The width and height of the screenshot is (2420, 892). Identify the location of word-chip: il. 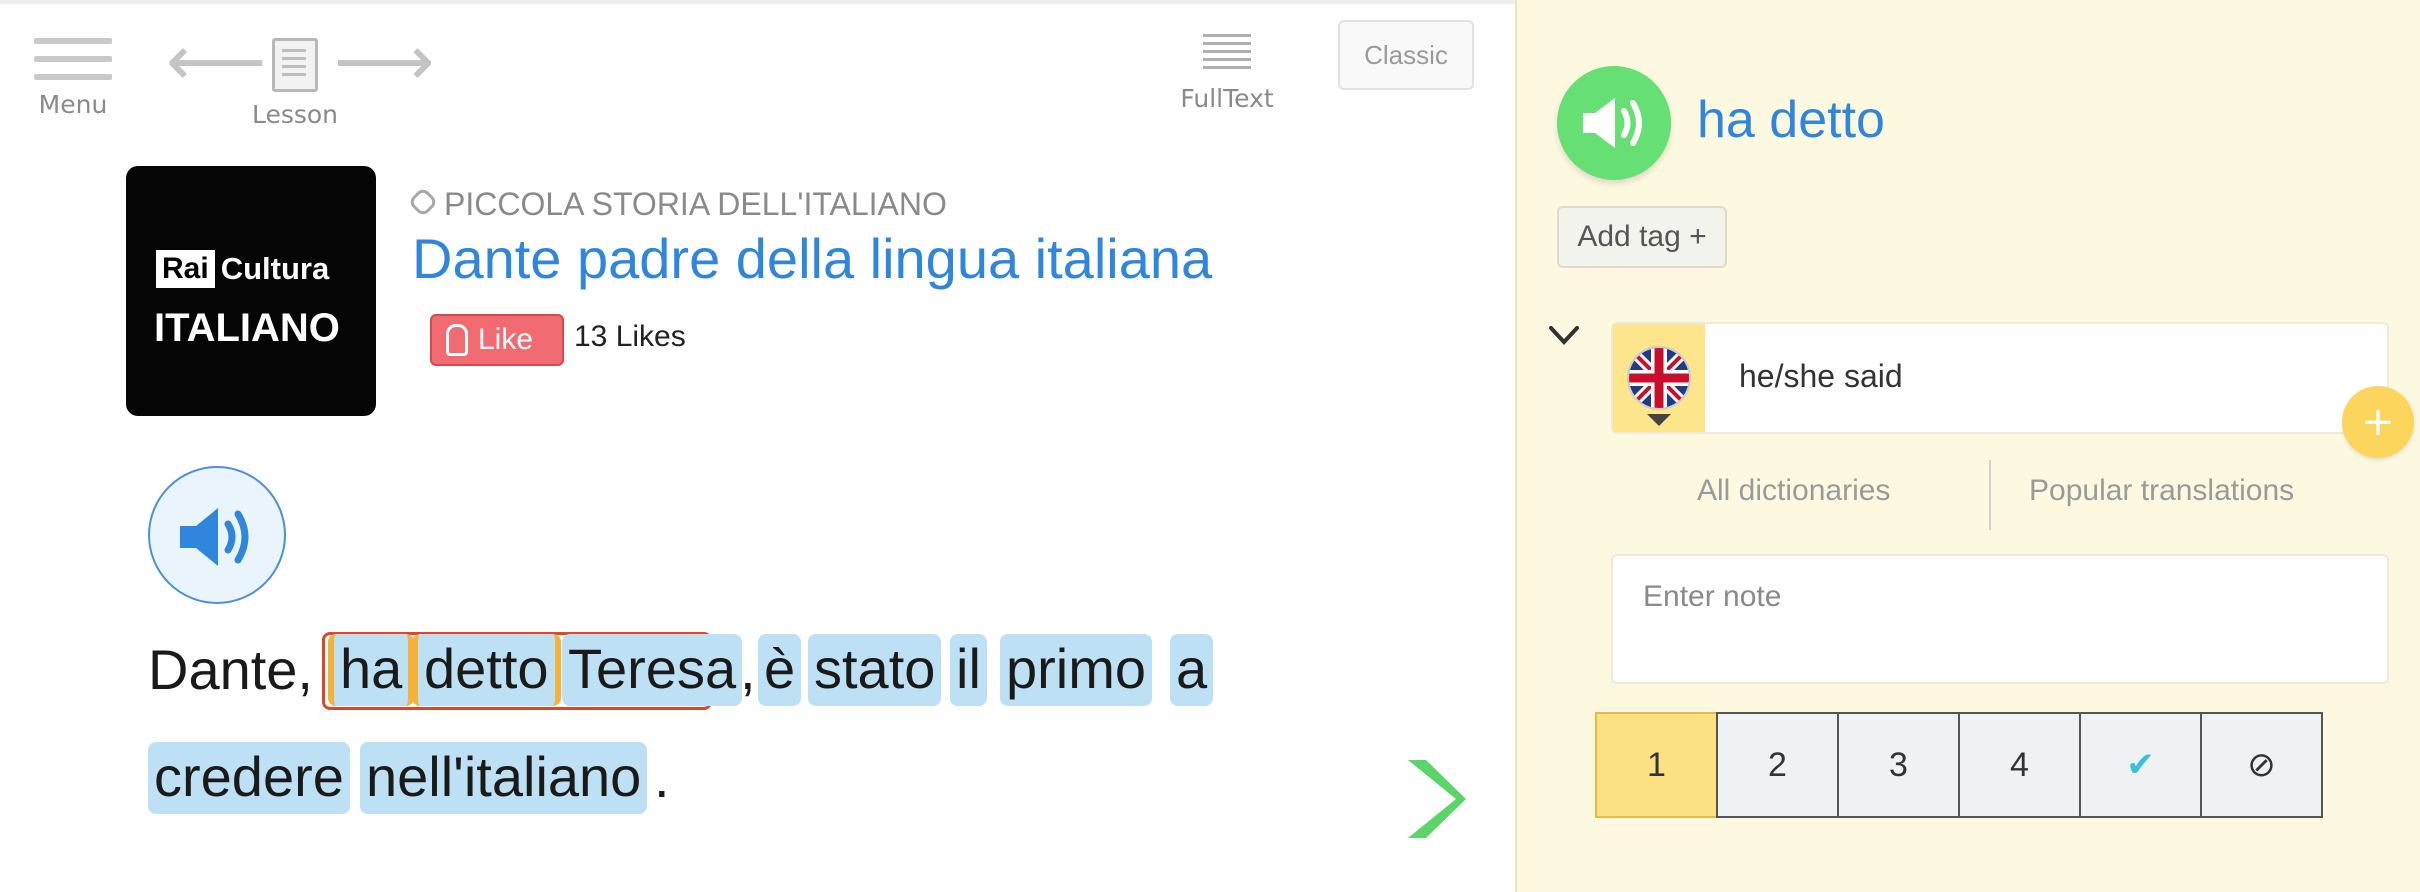
(968, 670).